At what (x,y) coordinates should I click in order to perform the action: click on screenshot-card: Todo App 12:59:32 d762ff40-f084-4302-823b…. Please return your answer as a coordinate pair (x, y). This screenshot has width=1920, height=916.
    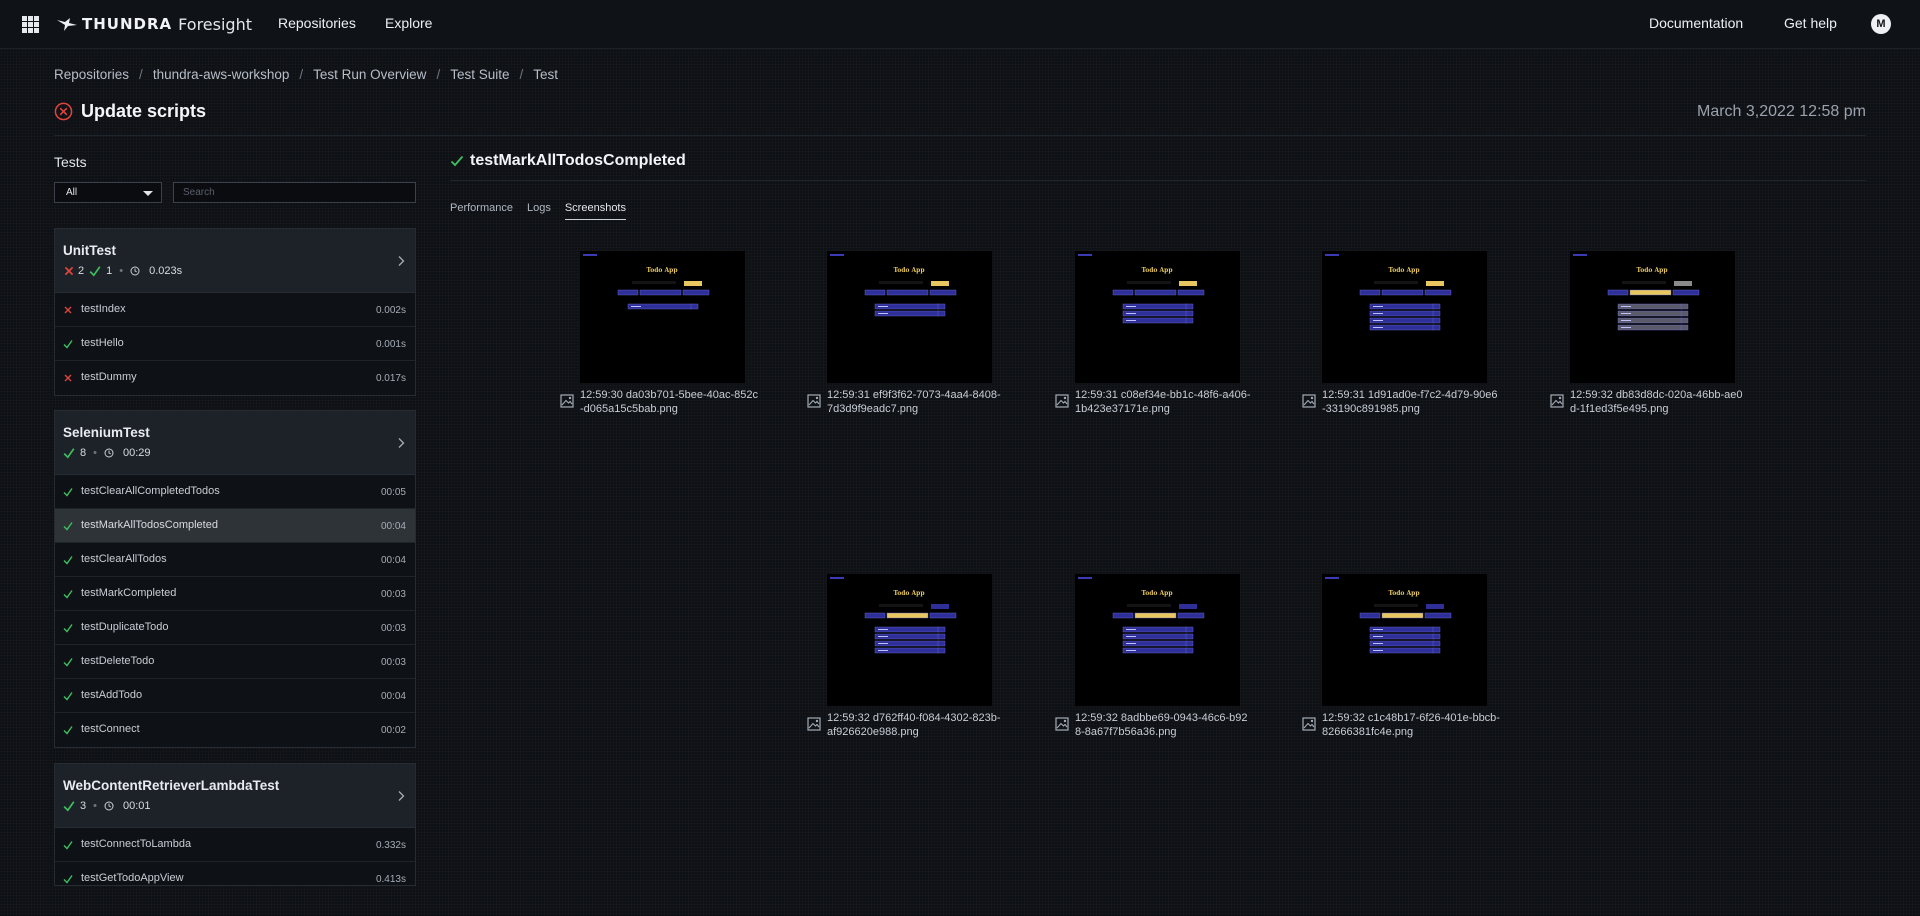
    Looking at the image, I should click on (905, 661).